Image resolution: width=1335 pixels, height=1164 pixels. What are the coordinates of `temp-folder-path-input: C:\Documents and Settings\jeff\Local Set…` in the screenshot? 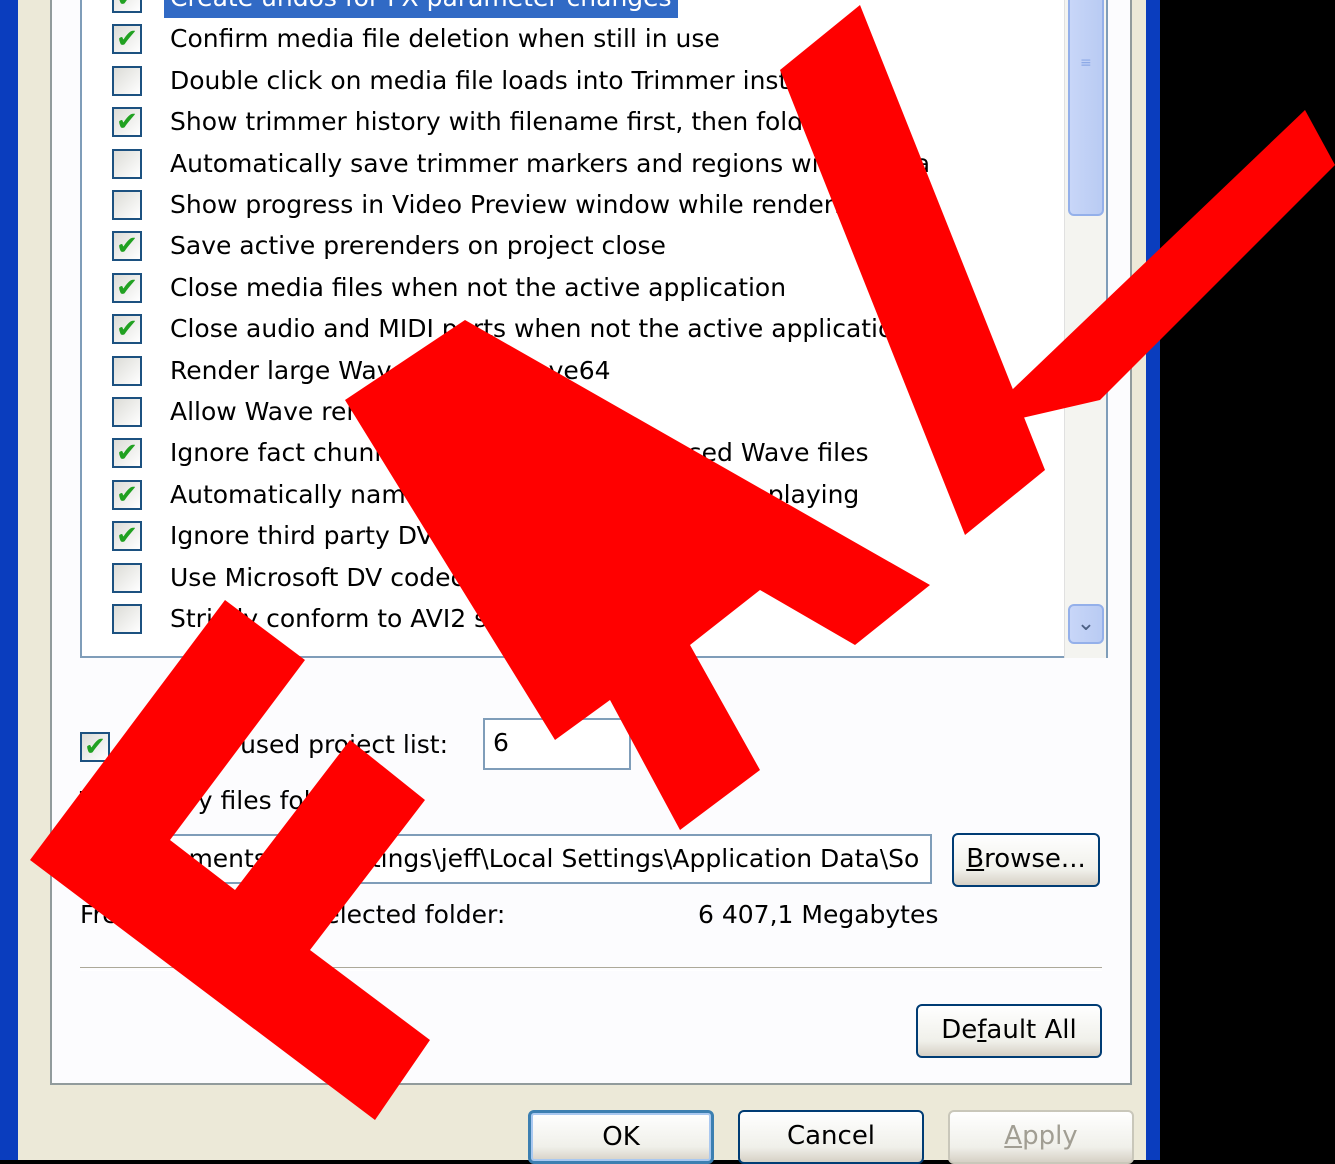 It's located at (506, 859).